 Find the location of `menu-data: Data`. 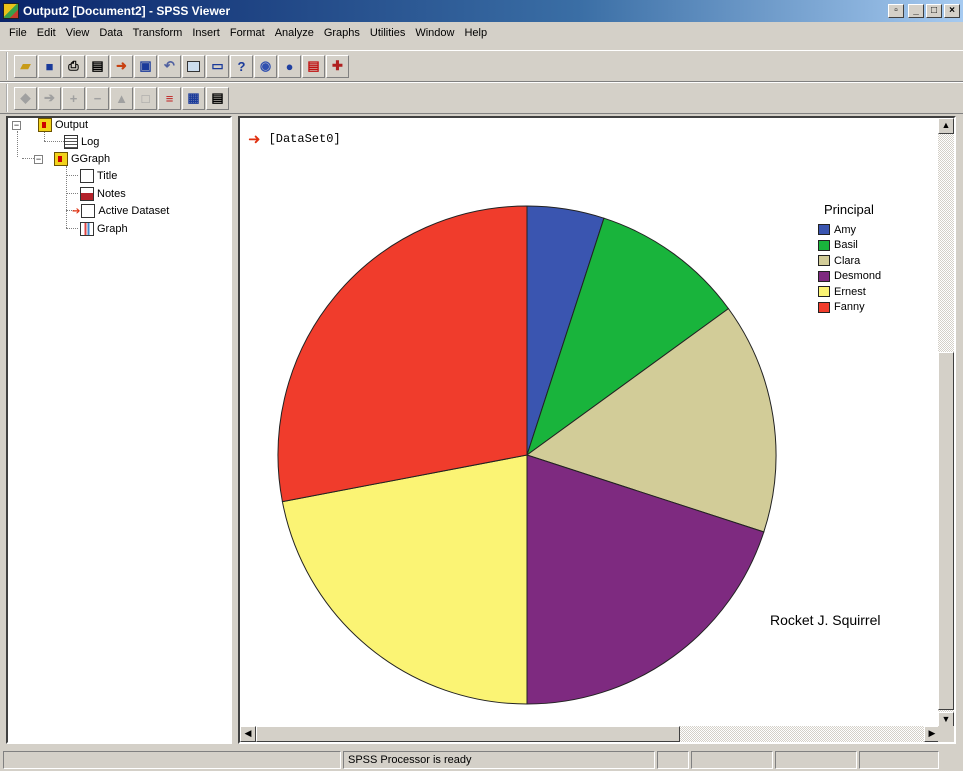

menu-data: Data is located at coordinates (110, 33).